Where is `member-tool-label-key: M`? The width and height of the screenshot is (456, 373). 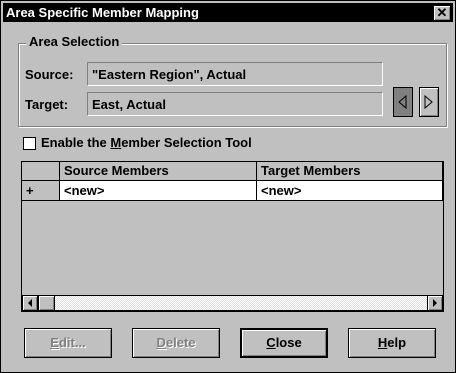
member-tool-label-key: M is located at coordinates (116, 142).